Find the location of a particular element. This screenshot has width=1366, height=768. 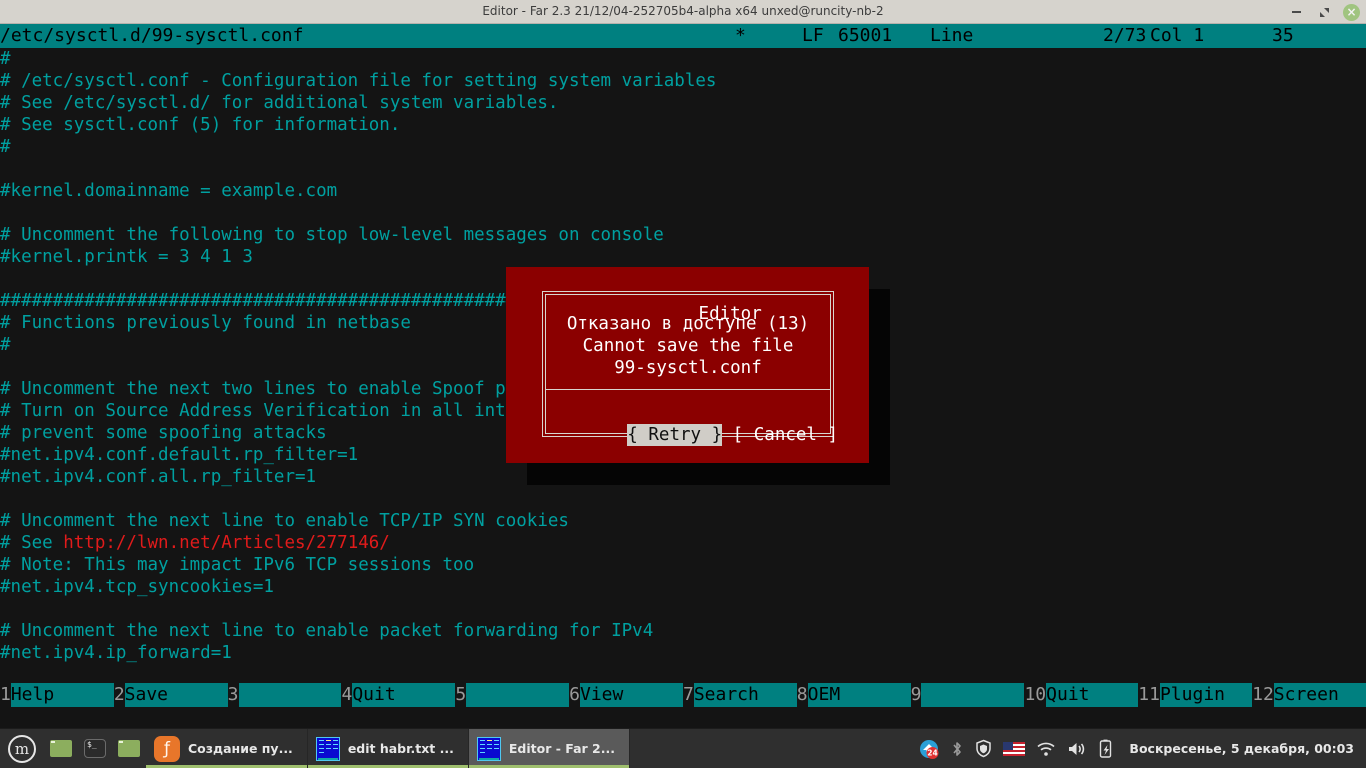

dialog-message-line-2: Cannot save the file is located at coordinates (688, 346).